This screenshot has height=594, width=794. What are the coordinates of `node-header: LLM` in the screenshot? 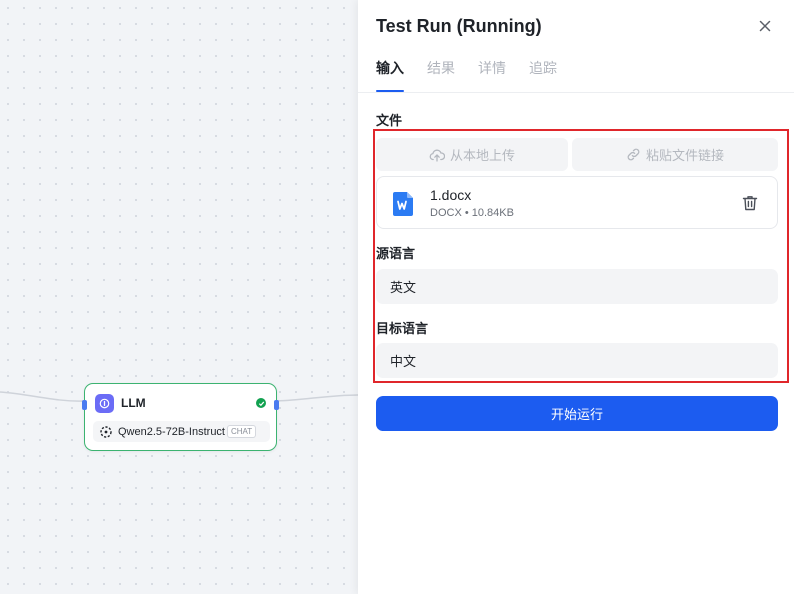 It's located at (180, 403).